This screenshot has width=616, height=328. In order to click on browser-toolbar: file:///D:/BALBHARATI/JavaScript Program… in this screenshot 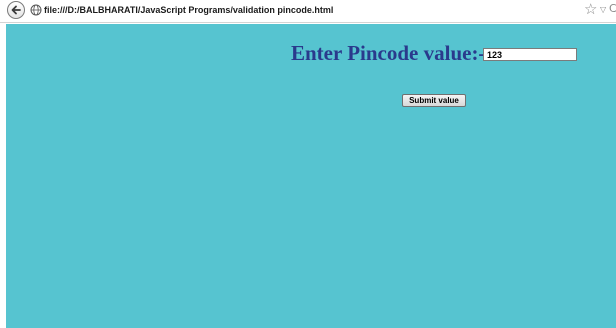, I will do `click(308, 11)`.